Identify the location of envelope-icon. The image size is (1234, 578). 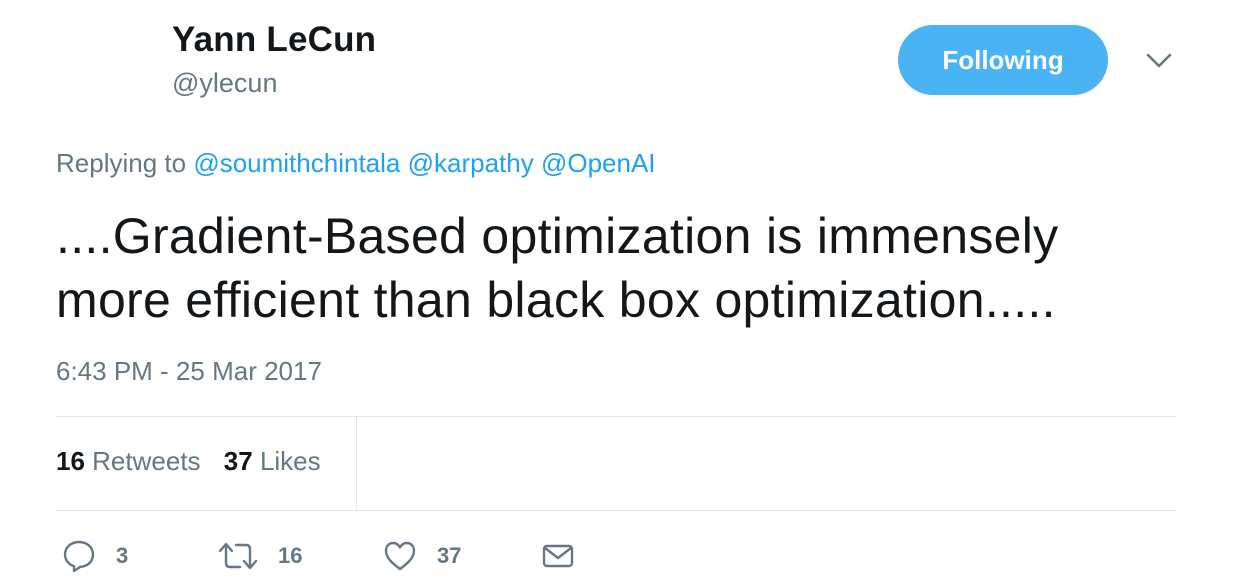
(558, 556).